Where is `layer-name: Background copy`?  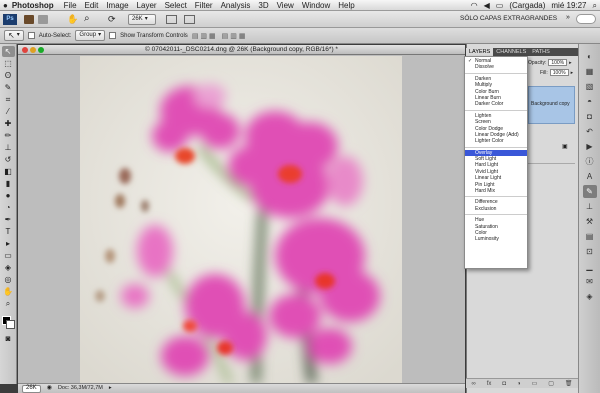 layer-name: Background copy is located at coordinates (551, 104).